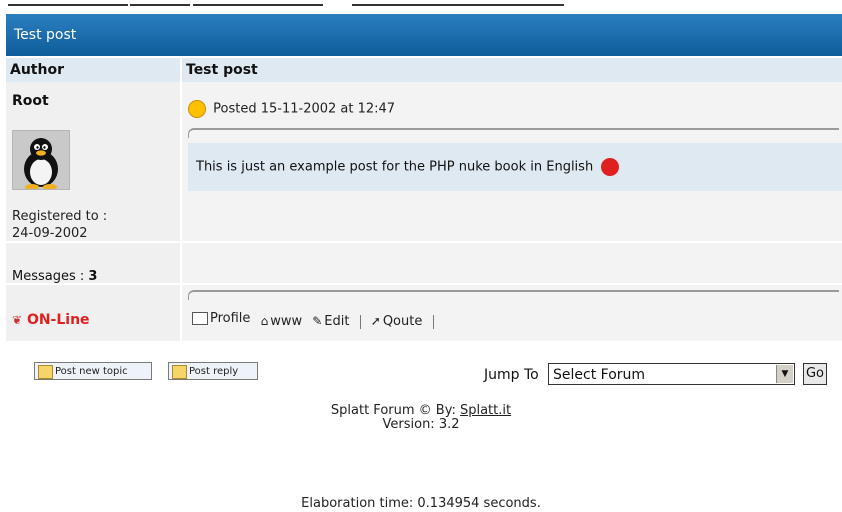  What do you see at coordinates (179, 372) in the screenshot?
I see `reply-icon` at bounding box center [179, 372].